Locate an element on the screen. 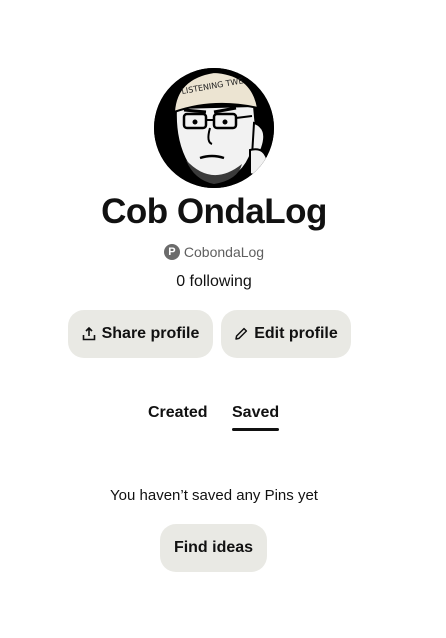  pinterest-icon: P is located at coordinates (171, 252).